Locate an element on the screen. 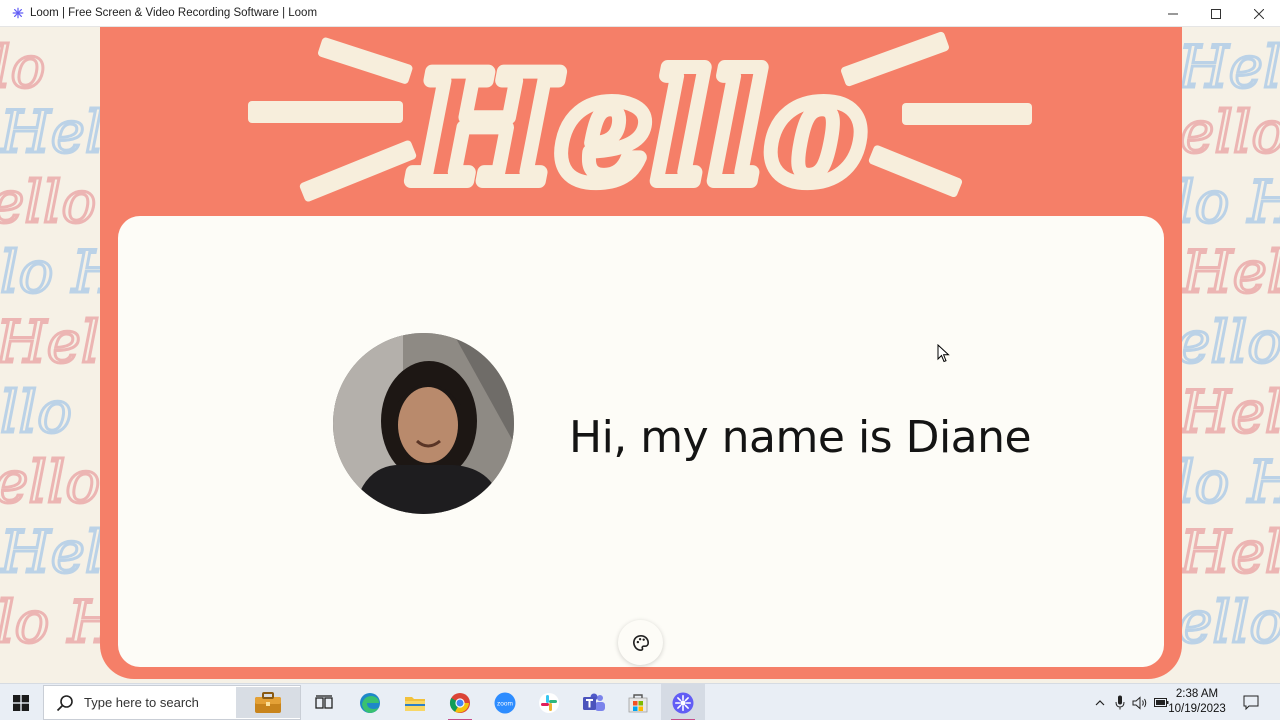 This screenshot has width=1280, height=720. tray-microphone is located at coordinates (1120, 702).